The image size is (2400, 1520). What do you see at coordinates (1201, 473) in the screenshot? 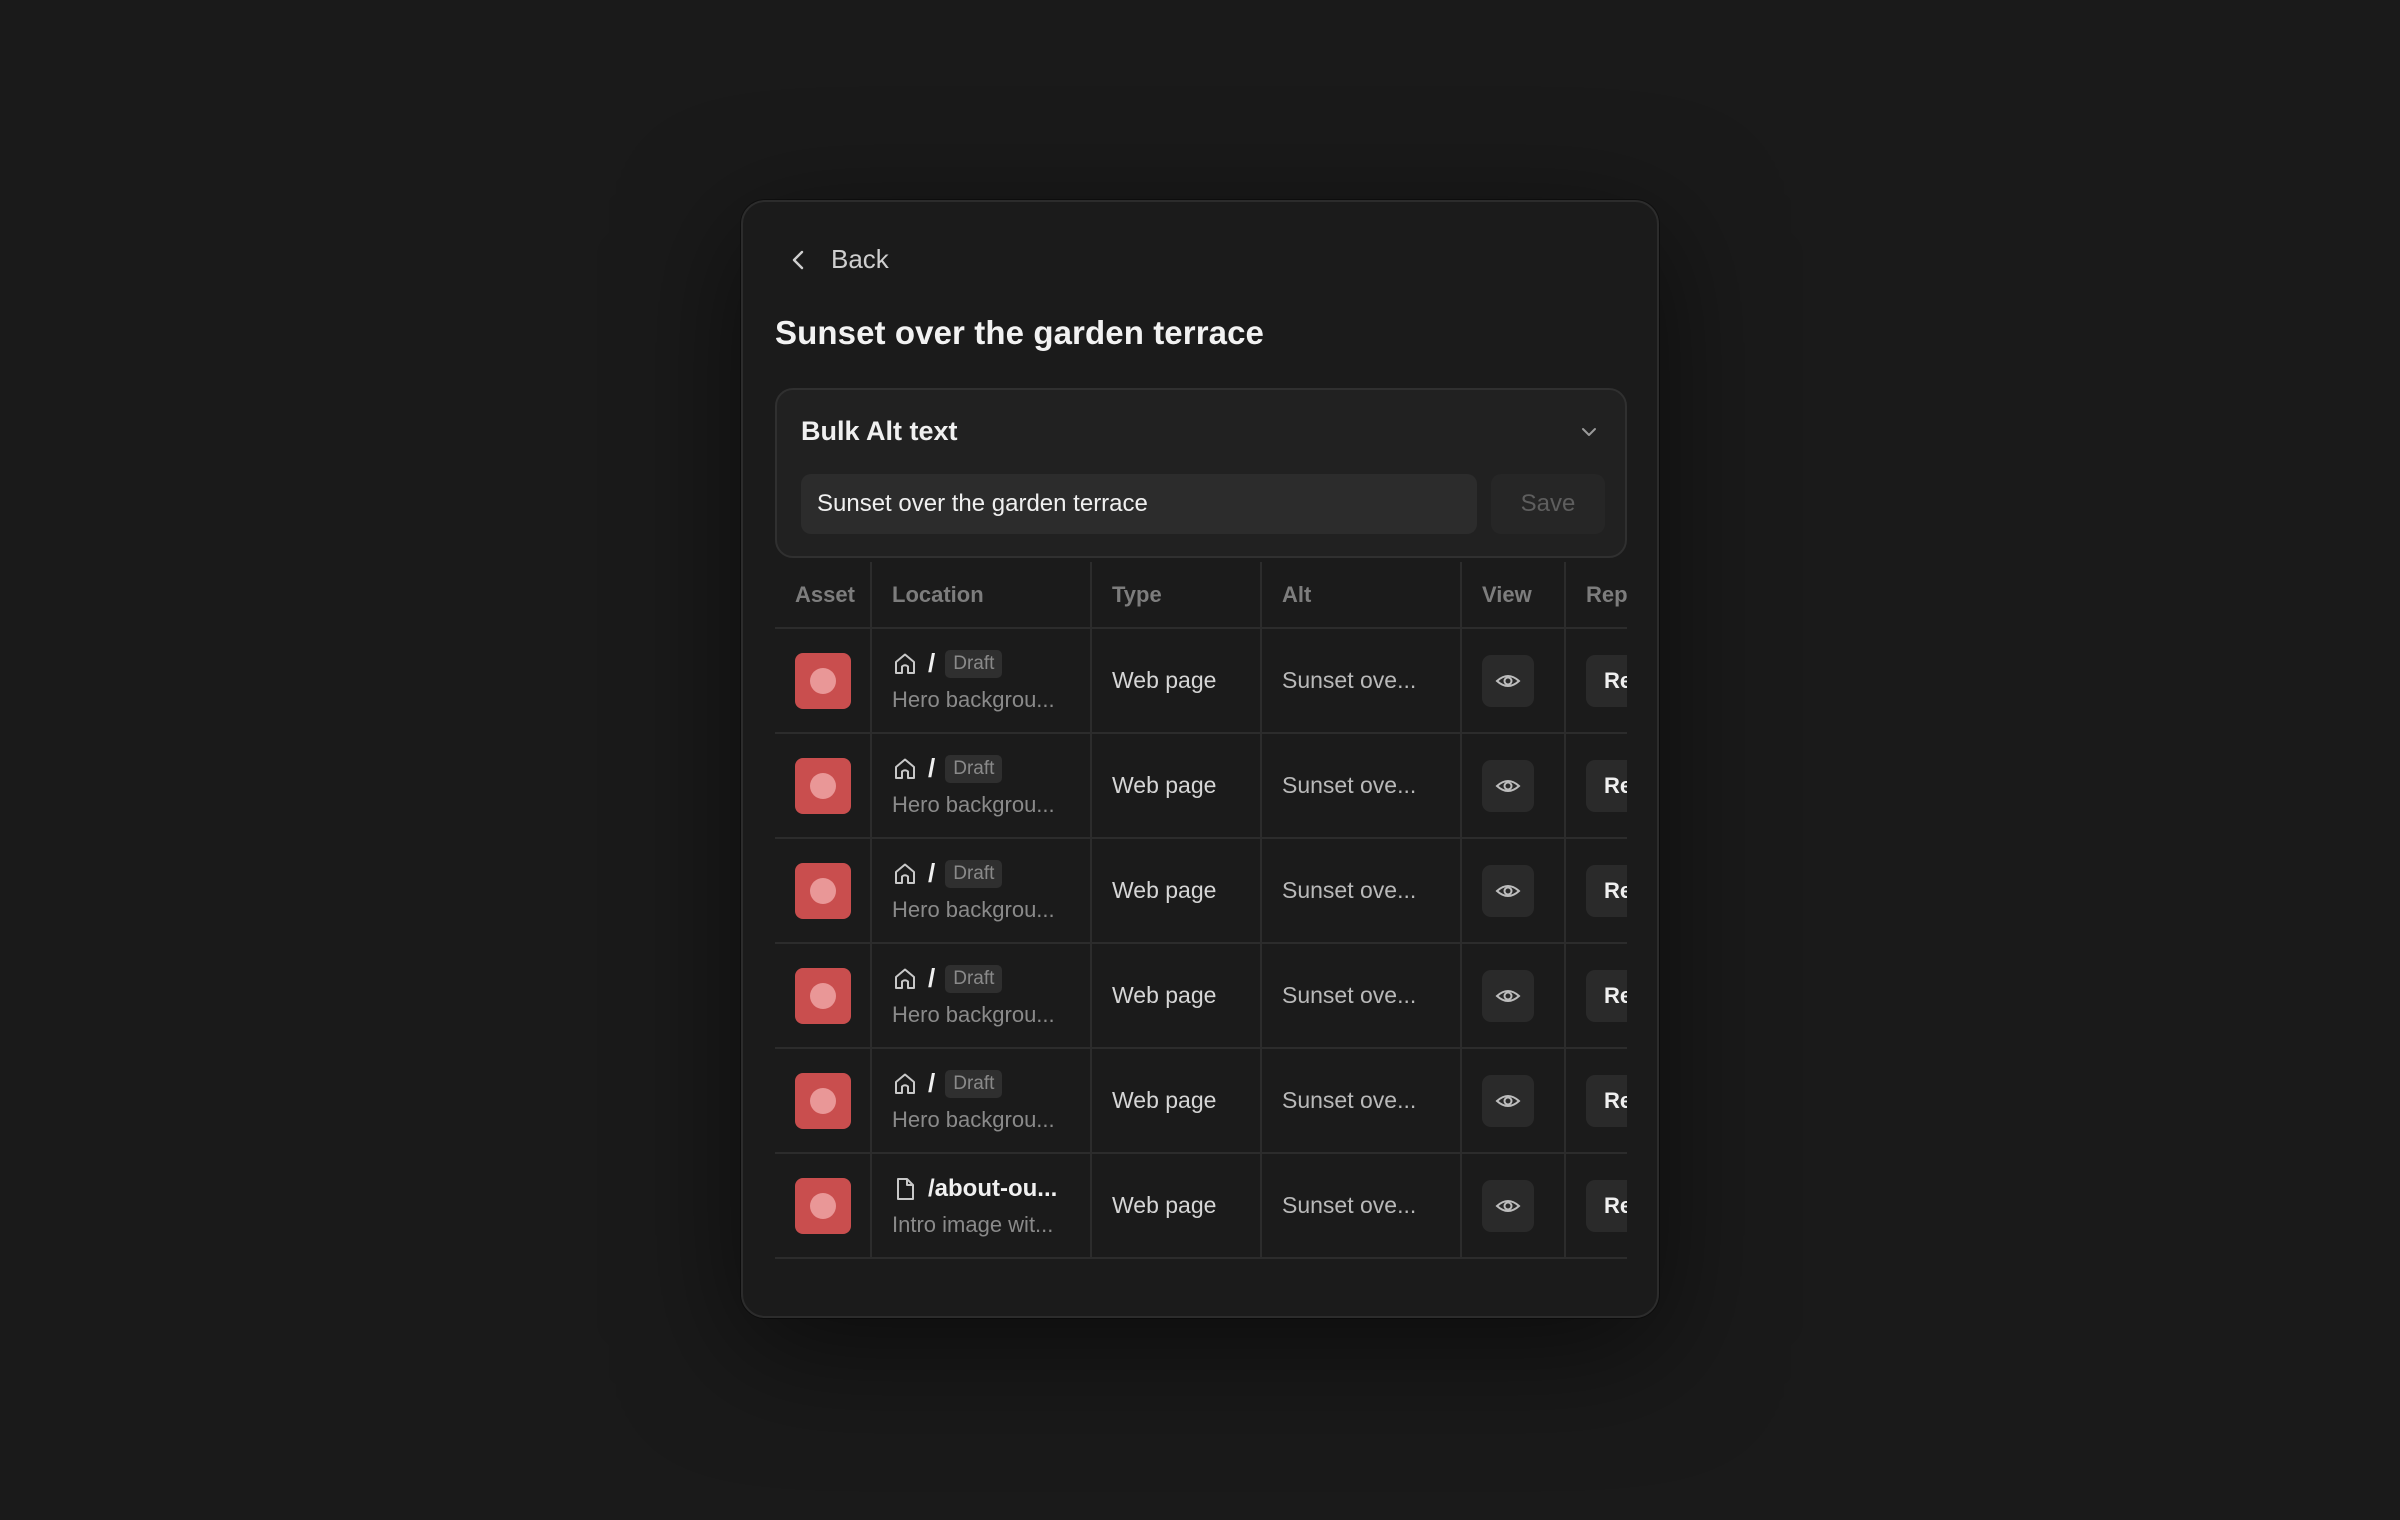
I see `bulk-alt-text-section: Bulk Alt text Save` at bounding box center [1201, 473].